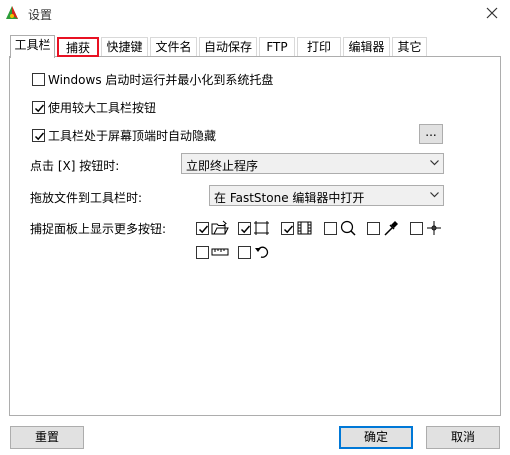 The height and width of the screenshot is (455, 510). What do you see at coordinates (78, 47) in the screenshot?
I see `tab-capture: 捕获` at bounding box center [78, 47].